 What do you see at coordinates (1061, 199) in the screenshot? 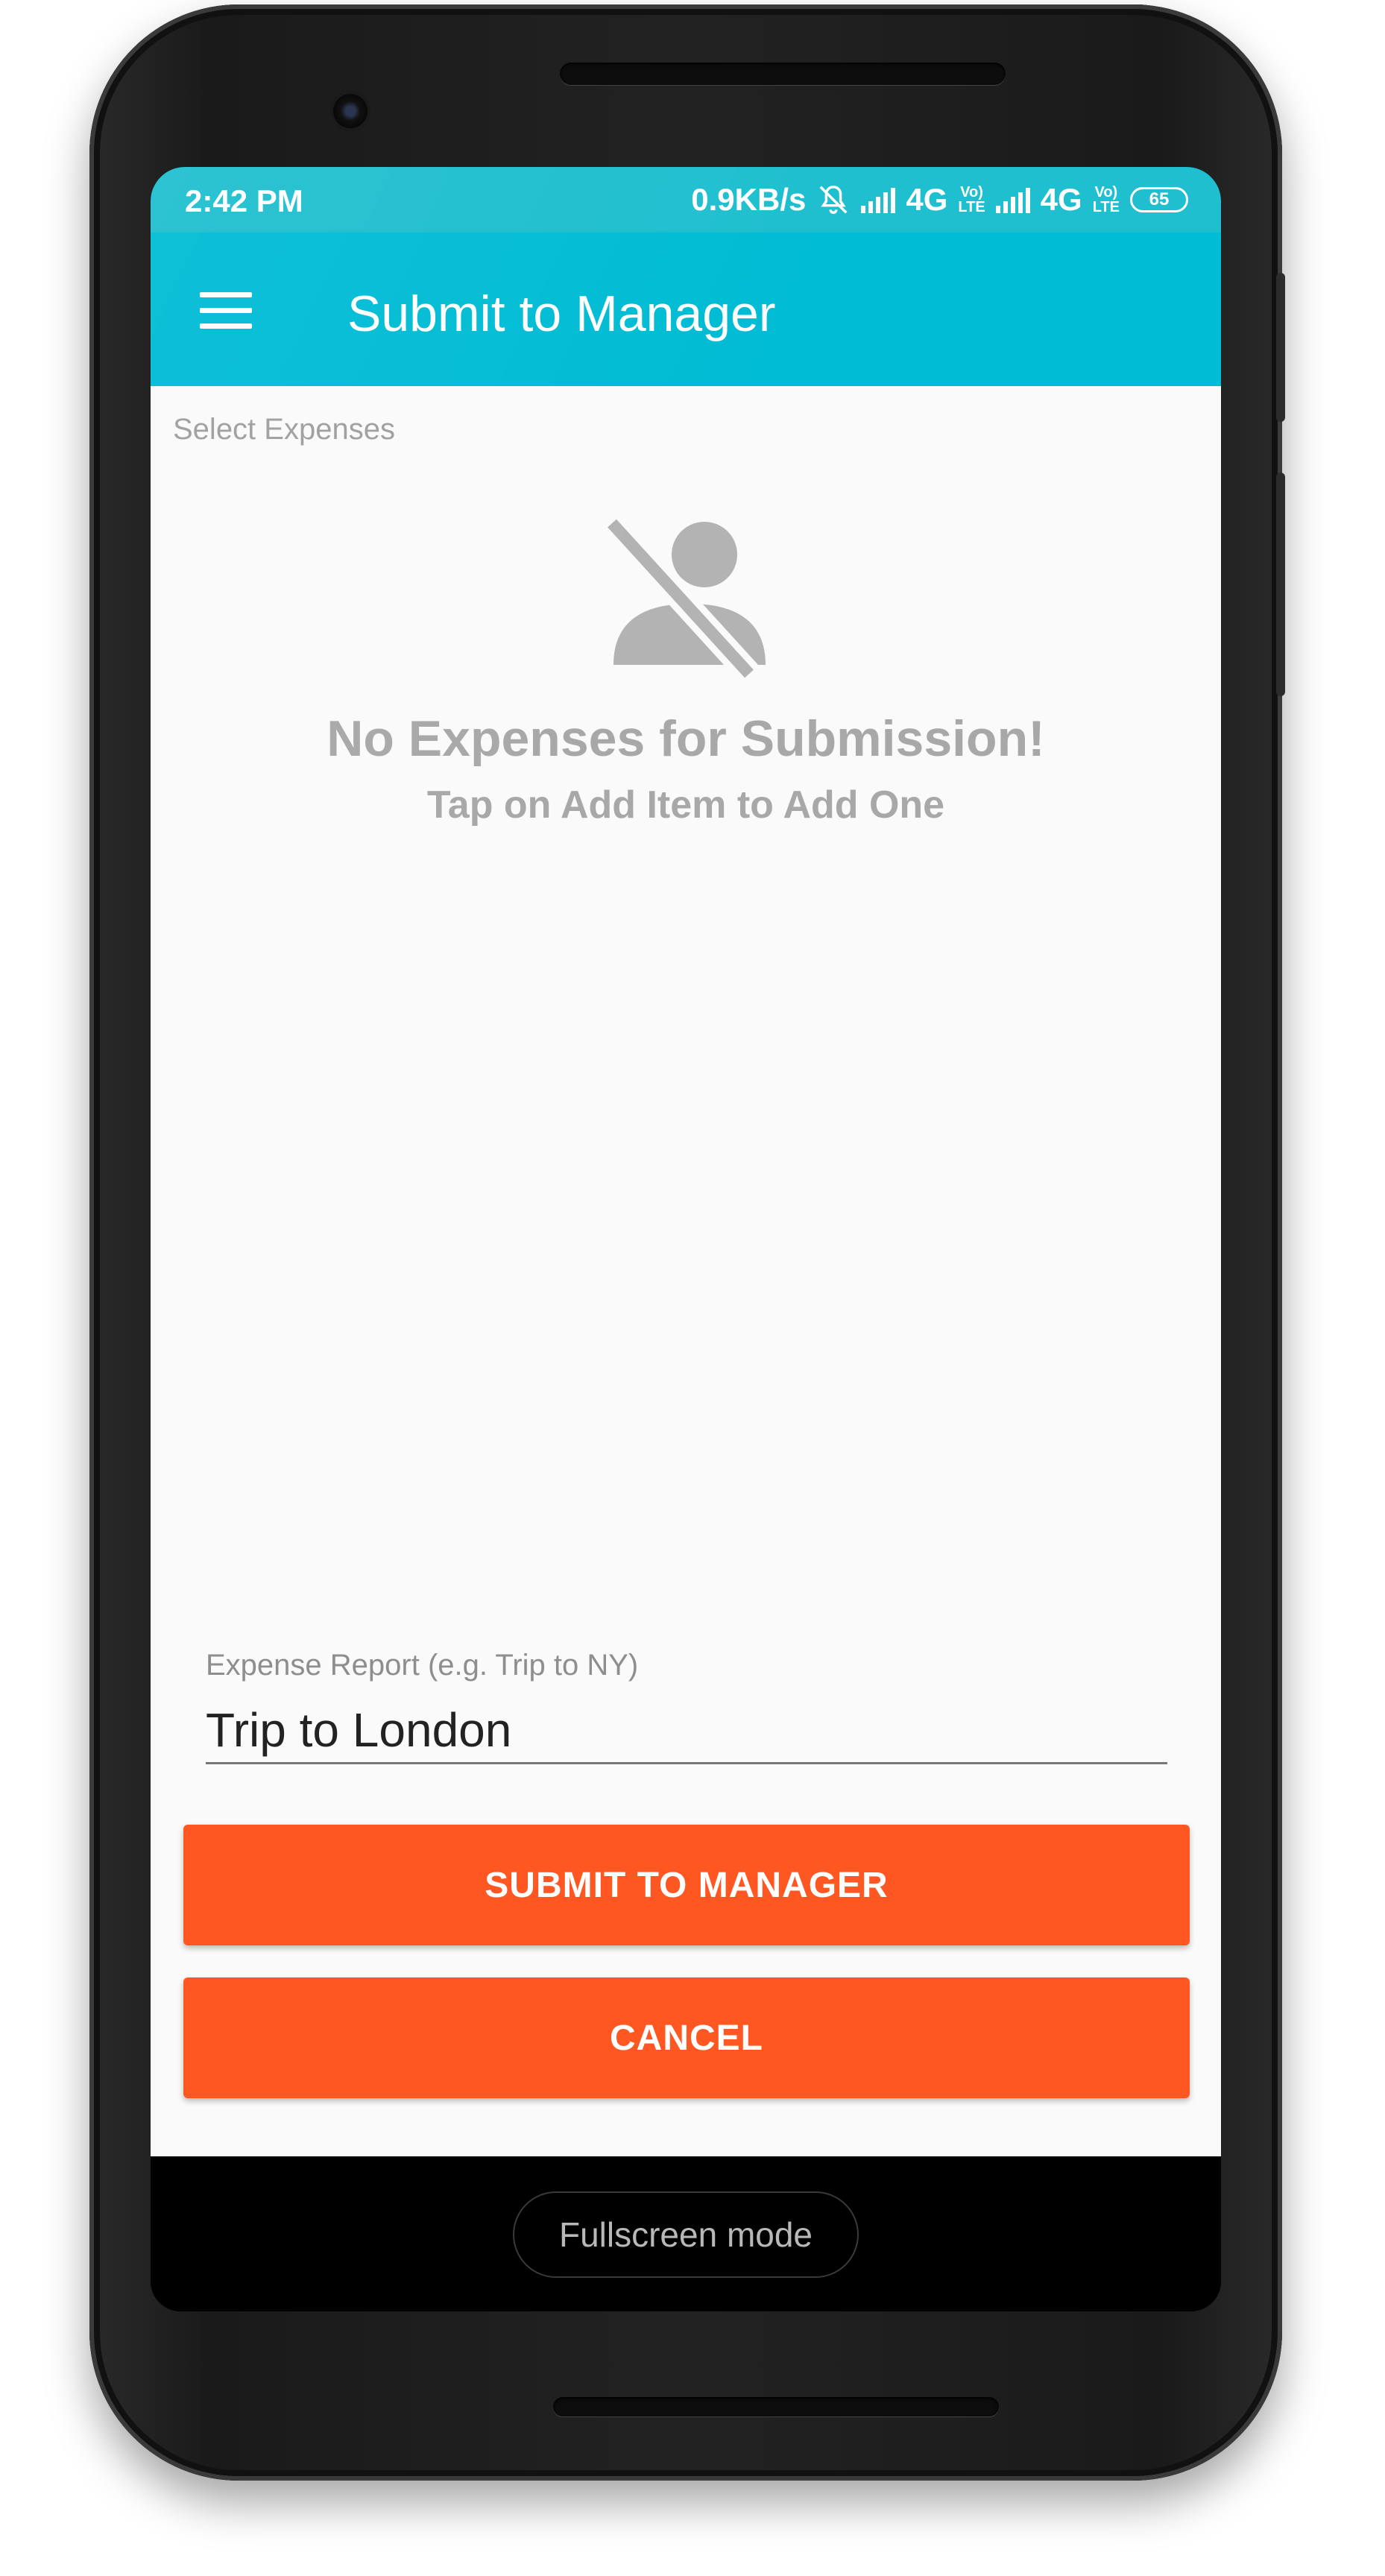
I see `network-type-2: 4G` at bounding box center [1061, 199].